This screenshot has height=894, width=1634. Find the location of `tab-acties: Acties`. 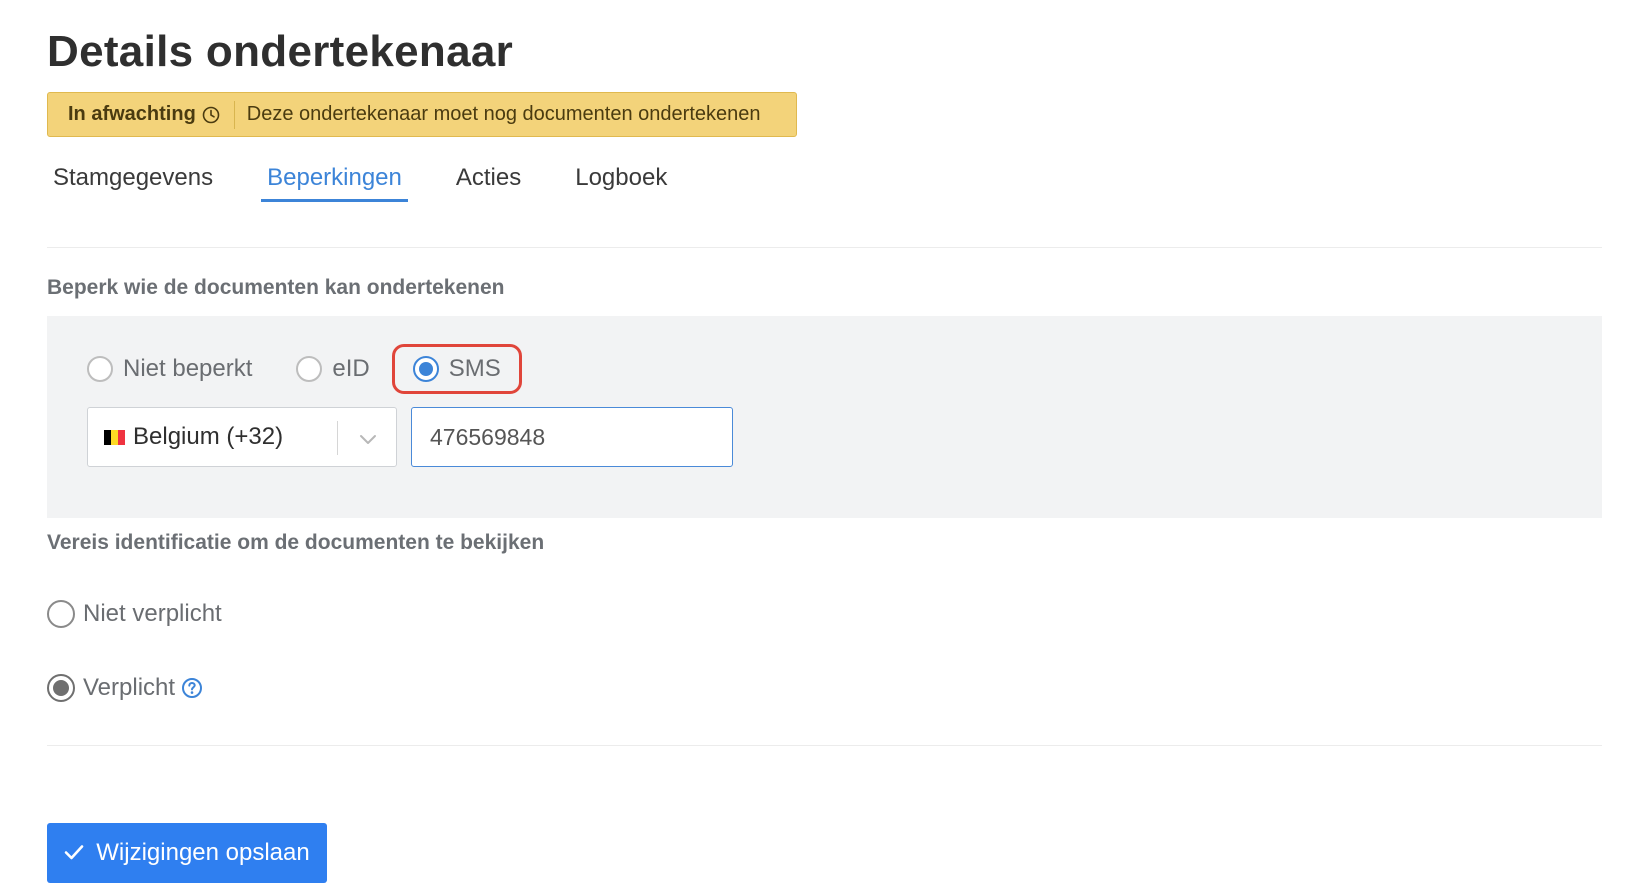

tab-acties: Acties is located at coordinates (488, 179).